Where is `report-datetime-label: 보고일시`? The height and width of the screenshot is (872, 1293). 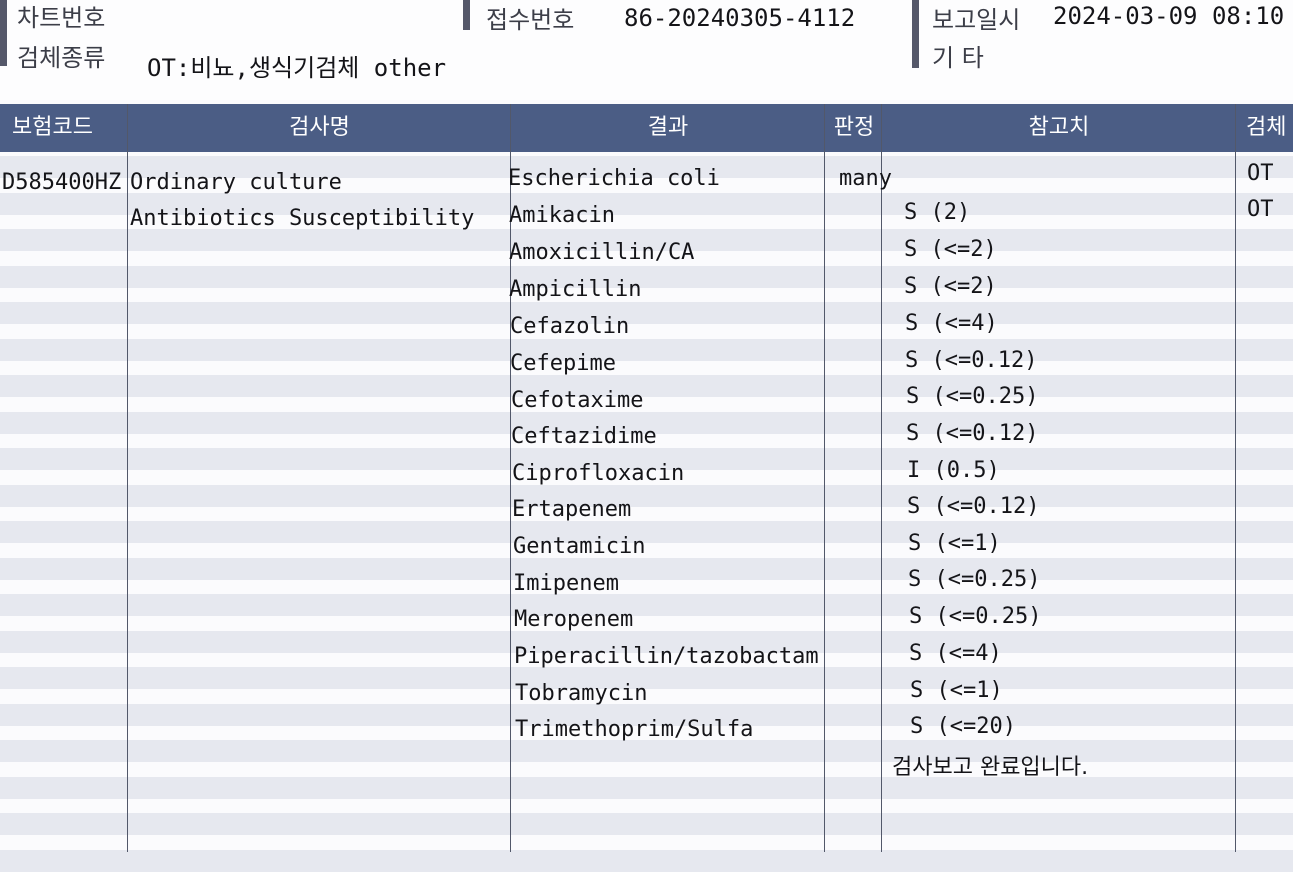
report-datetime-label: 보고일시 is located at coordinates (976, 20).